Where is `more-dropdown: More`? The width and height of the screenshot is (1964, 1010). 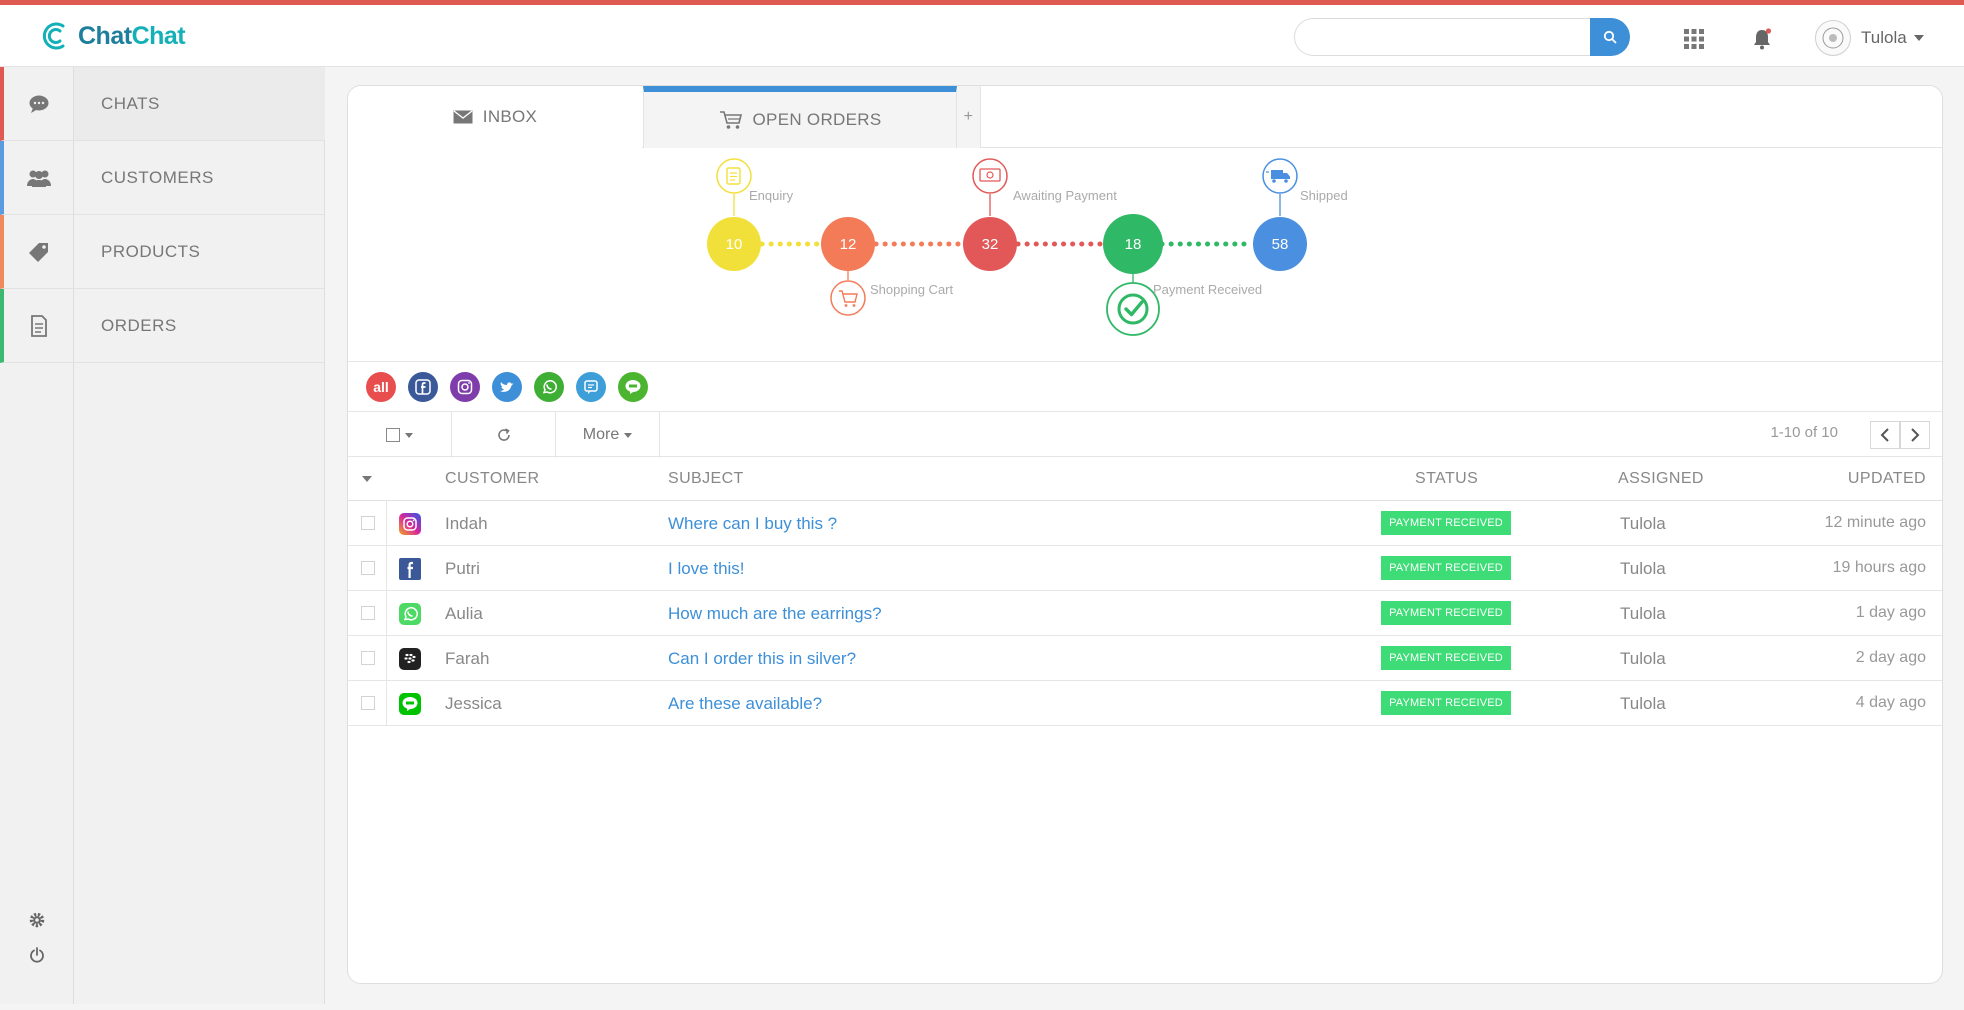
more-dropdown: More is located at coordinates (608, 435).